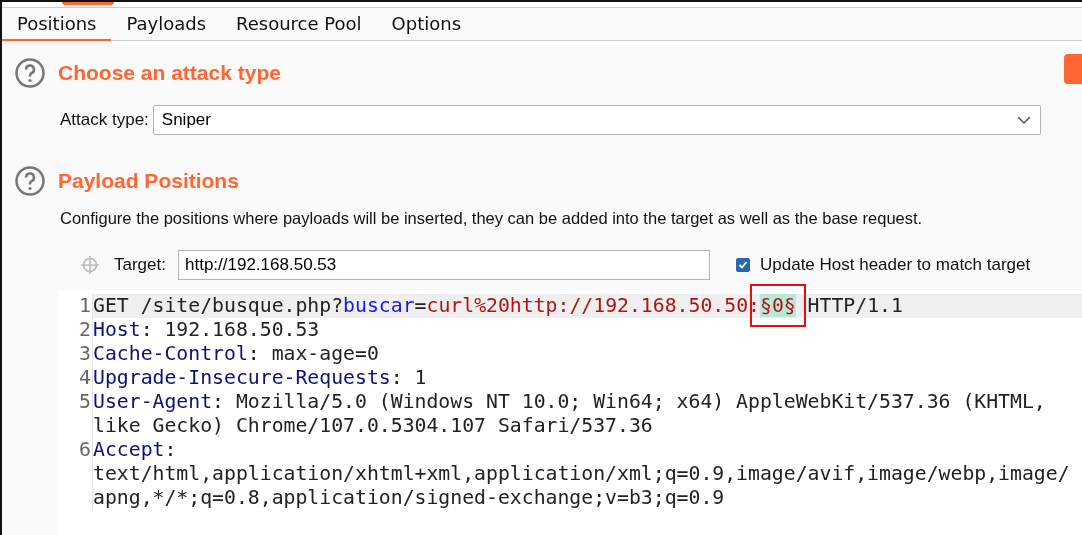 The width and height of the screenshot is (1082, 535). I want to click on tab: Resource Pool, so click(299, 24).